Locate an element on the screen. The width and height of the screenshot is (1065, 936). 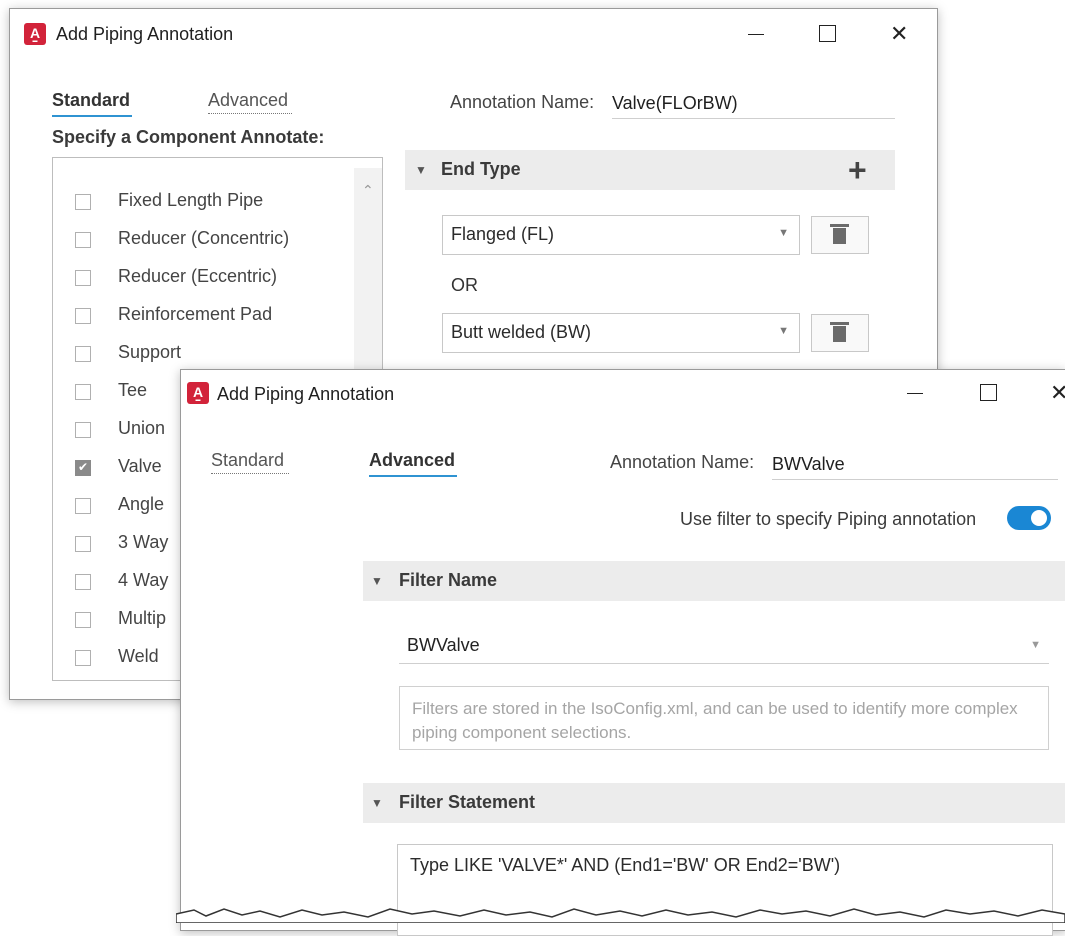
filter-statement-section-header: ▼ Filter Statement is located at coordinates (714, 803).